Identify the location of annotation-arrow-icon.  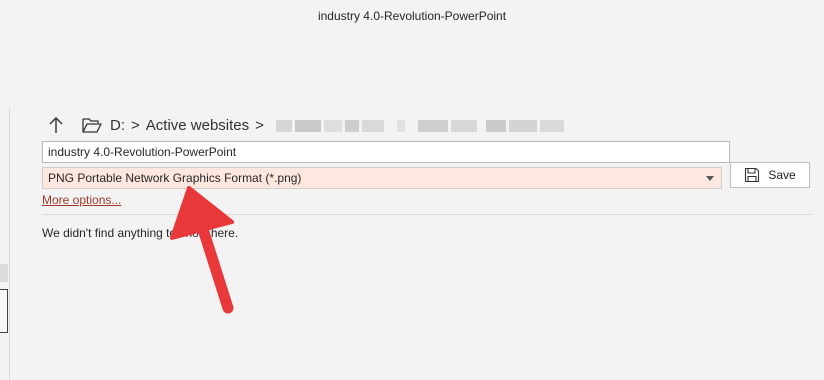
(202, 250).